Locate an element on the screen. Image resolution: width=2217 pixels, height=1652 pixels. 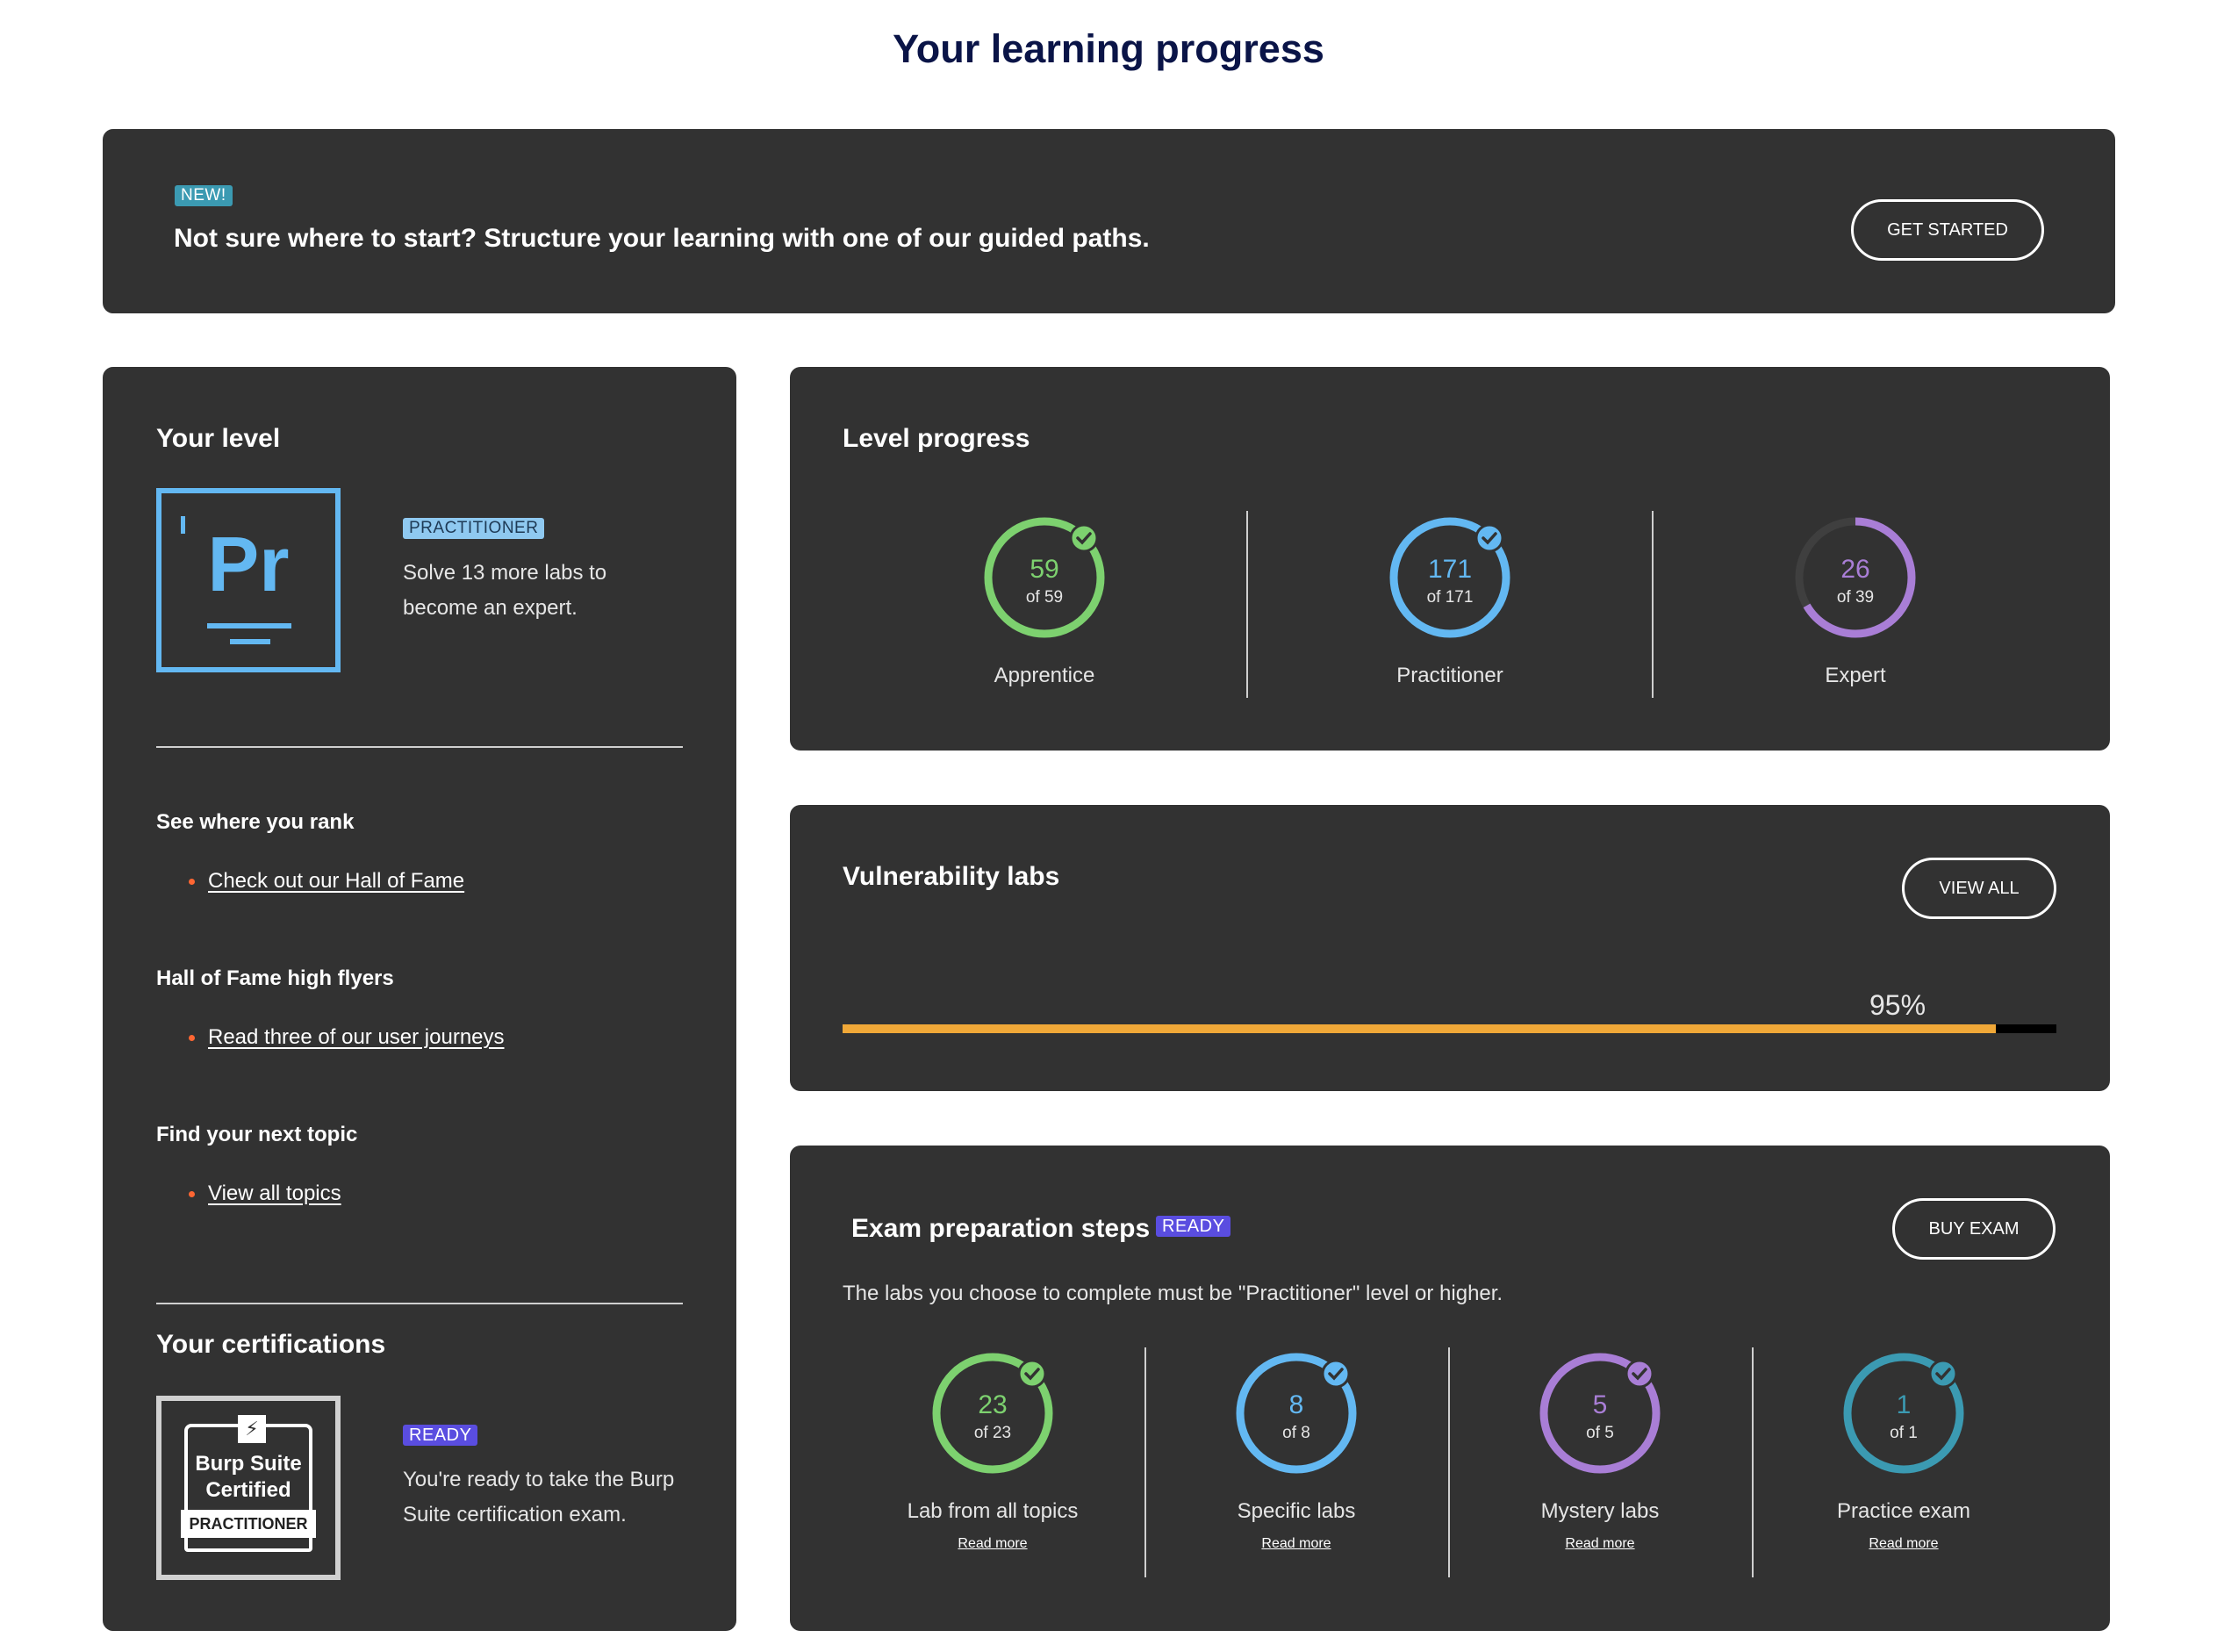
page-title: Your learning progress is located at coordinates (1108, 48).